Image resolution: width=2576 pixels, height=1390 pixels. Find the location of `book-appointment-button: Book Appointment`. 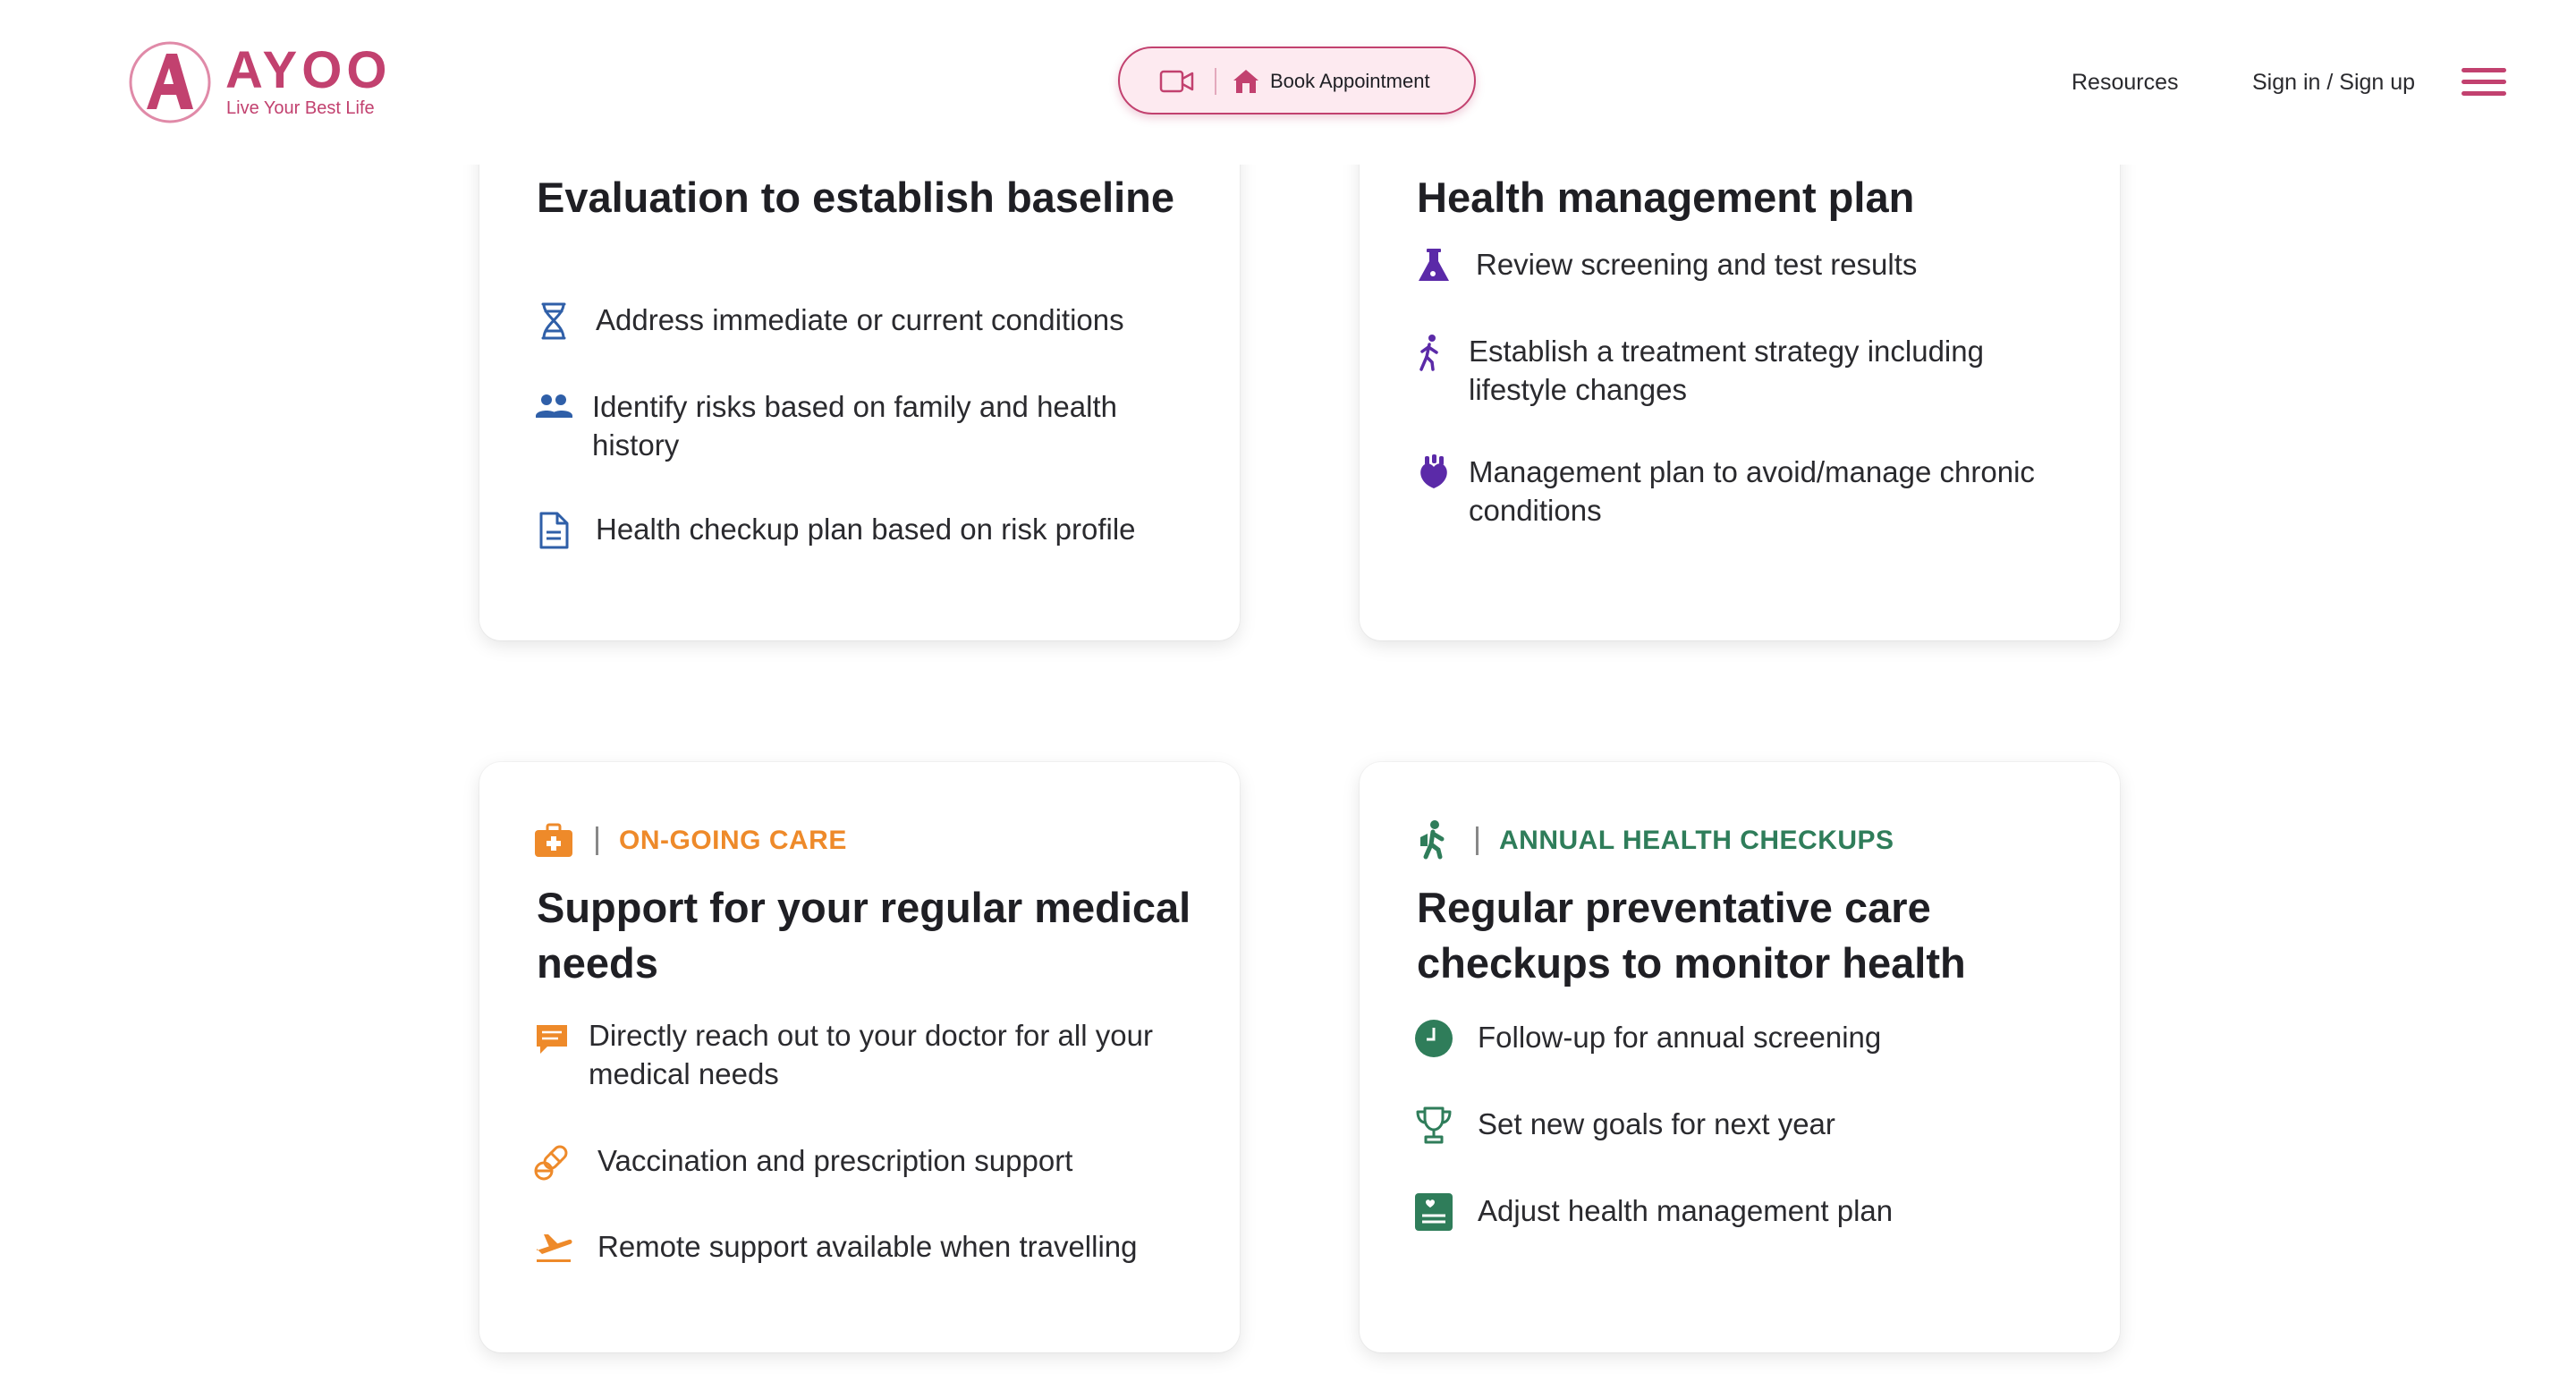

book-appointment-button: Book Appointment is located at coordinates (1297, 80).